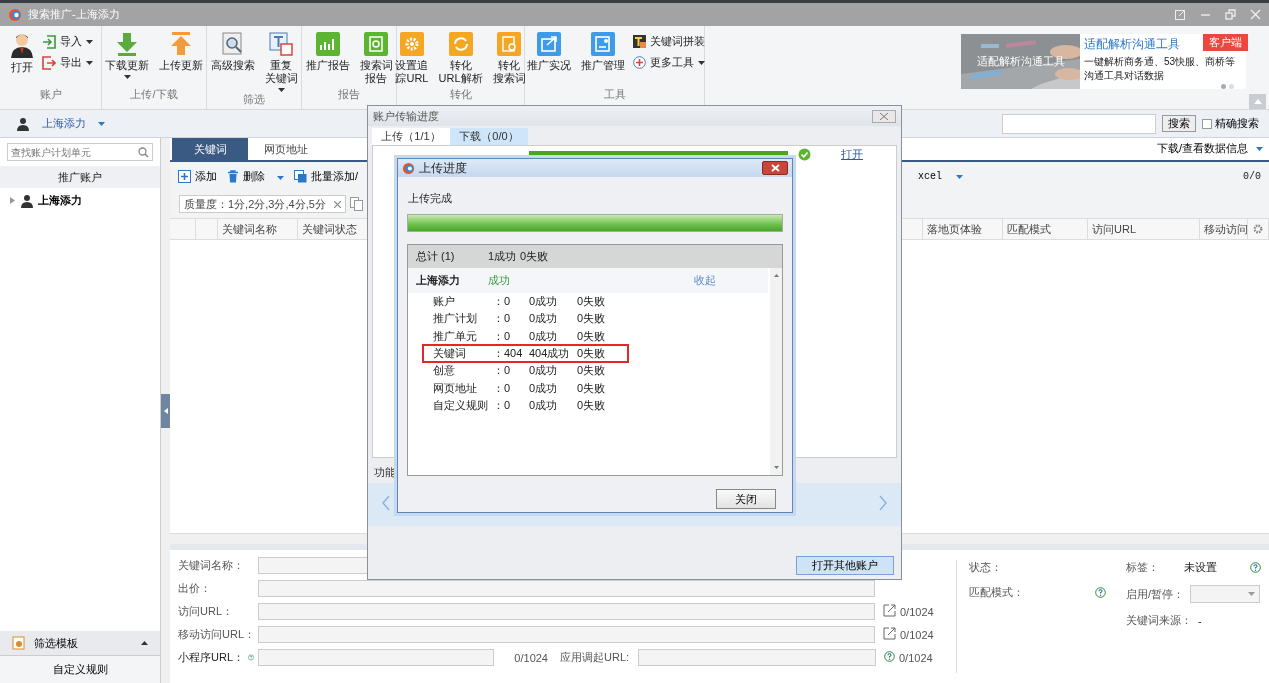  I want to click on dialog-title: 上传进度, so click(443, 168).